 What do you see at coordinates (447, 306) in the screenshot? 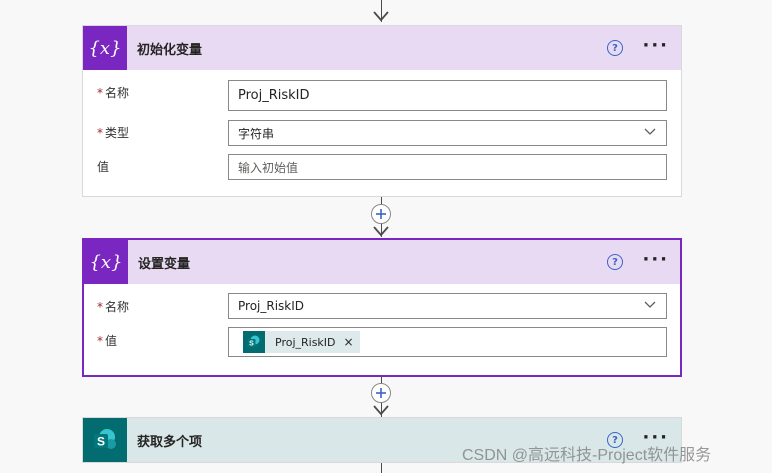
I see `name-dropdown: Proj_RiskID` at bounding box center [447, 306].